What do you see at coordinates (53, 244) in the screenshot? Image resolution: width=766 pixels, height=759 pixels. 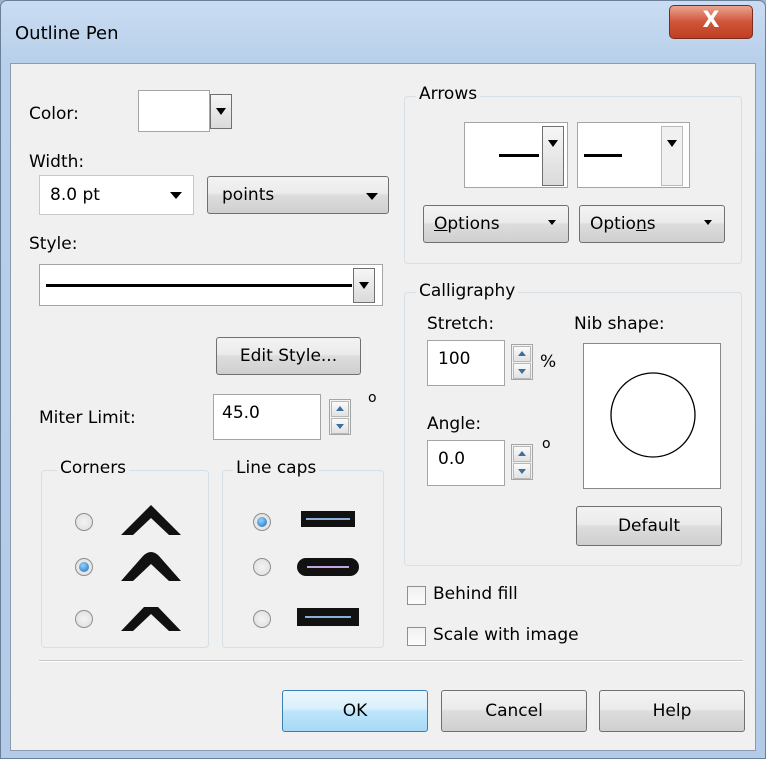 I see `style-label: Style:` at bounding box center [53, 244].